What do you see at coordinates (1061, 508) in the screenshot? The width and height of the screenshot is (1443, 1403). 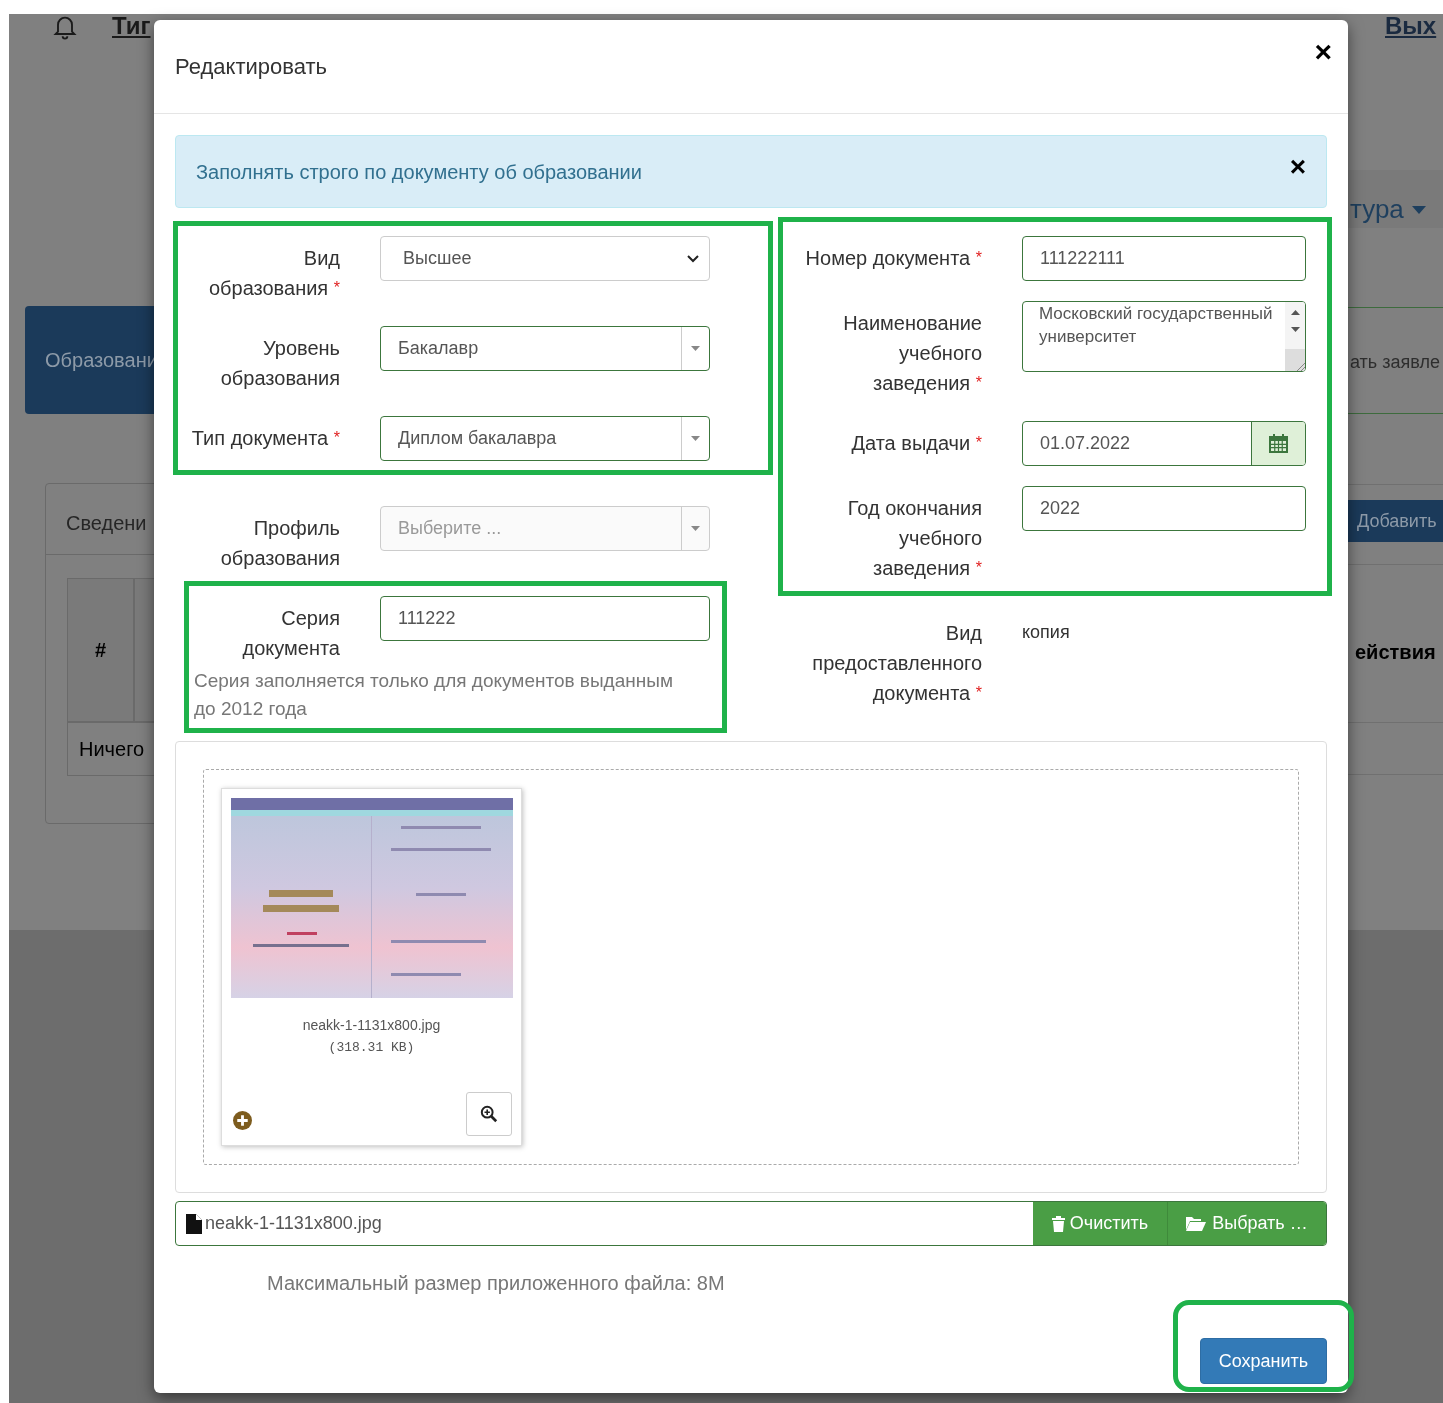 I see `field-value: 2022` at bounding box center [1061, 508].